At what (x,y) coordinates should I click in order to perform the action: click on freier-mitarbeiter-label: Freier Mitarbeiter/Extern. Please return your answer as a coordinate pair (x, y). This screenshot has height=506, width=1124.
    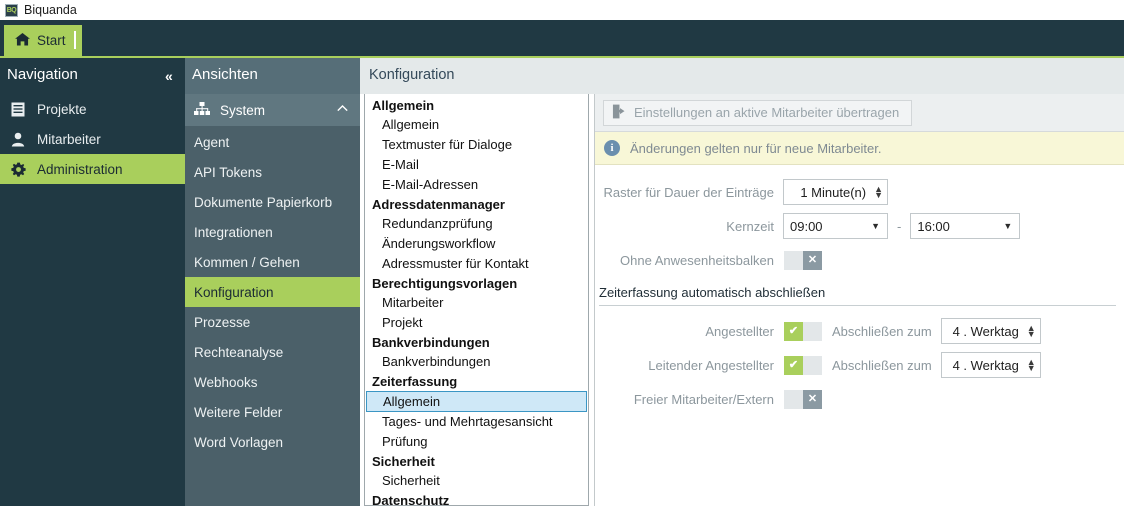
    Looking at the image, I should click on (703, 399).